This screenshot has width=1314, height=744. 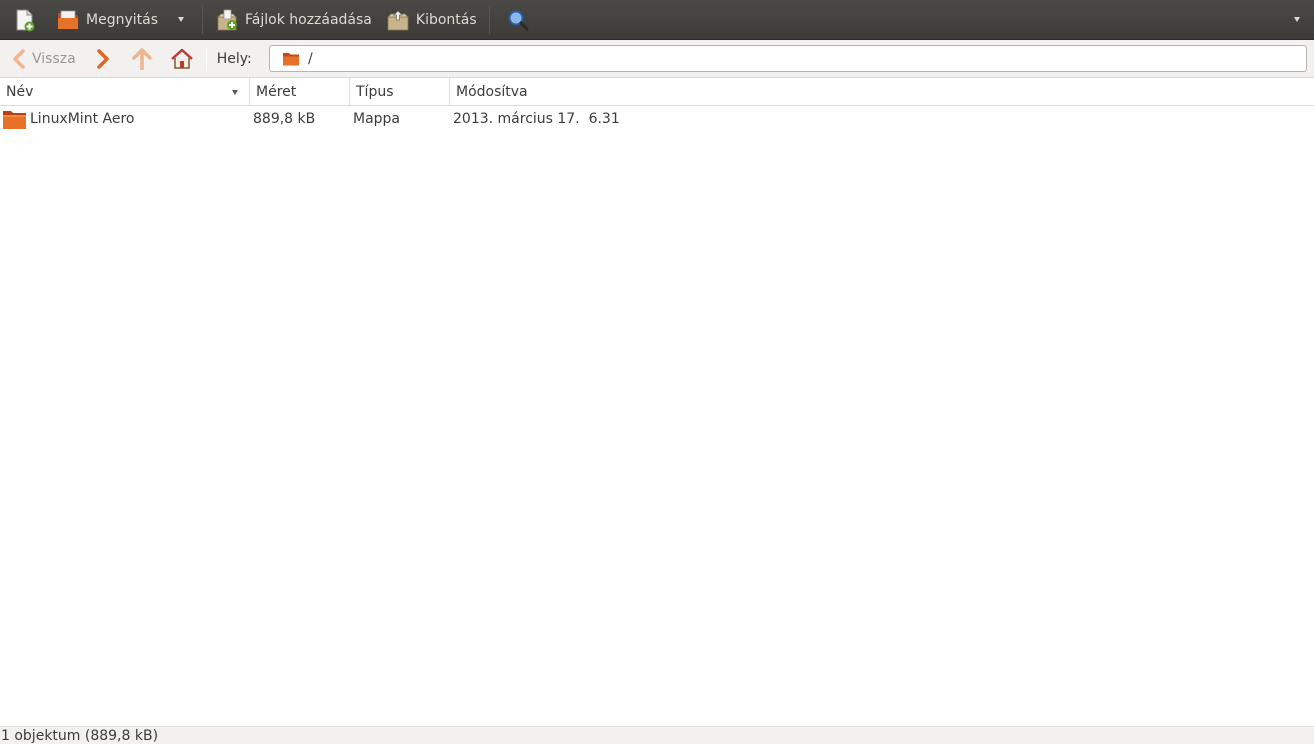 I want to click on search-icon, so click(x=518, y=20).